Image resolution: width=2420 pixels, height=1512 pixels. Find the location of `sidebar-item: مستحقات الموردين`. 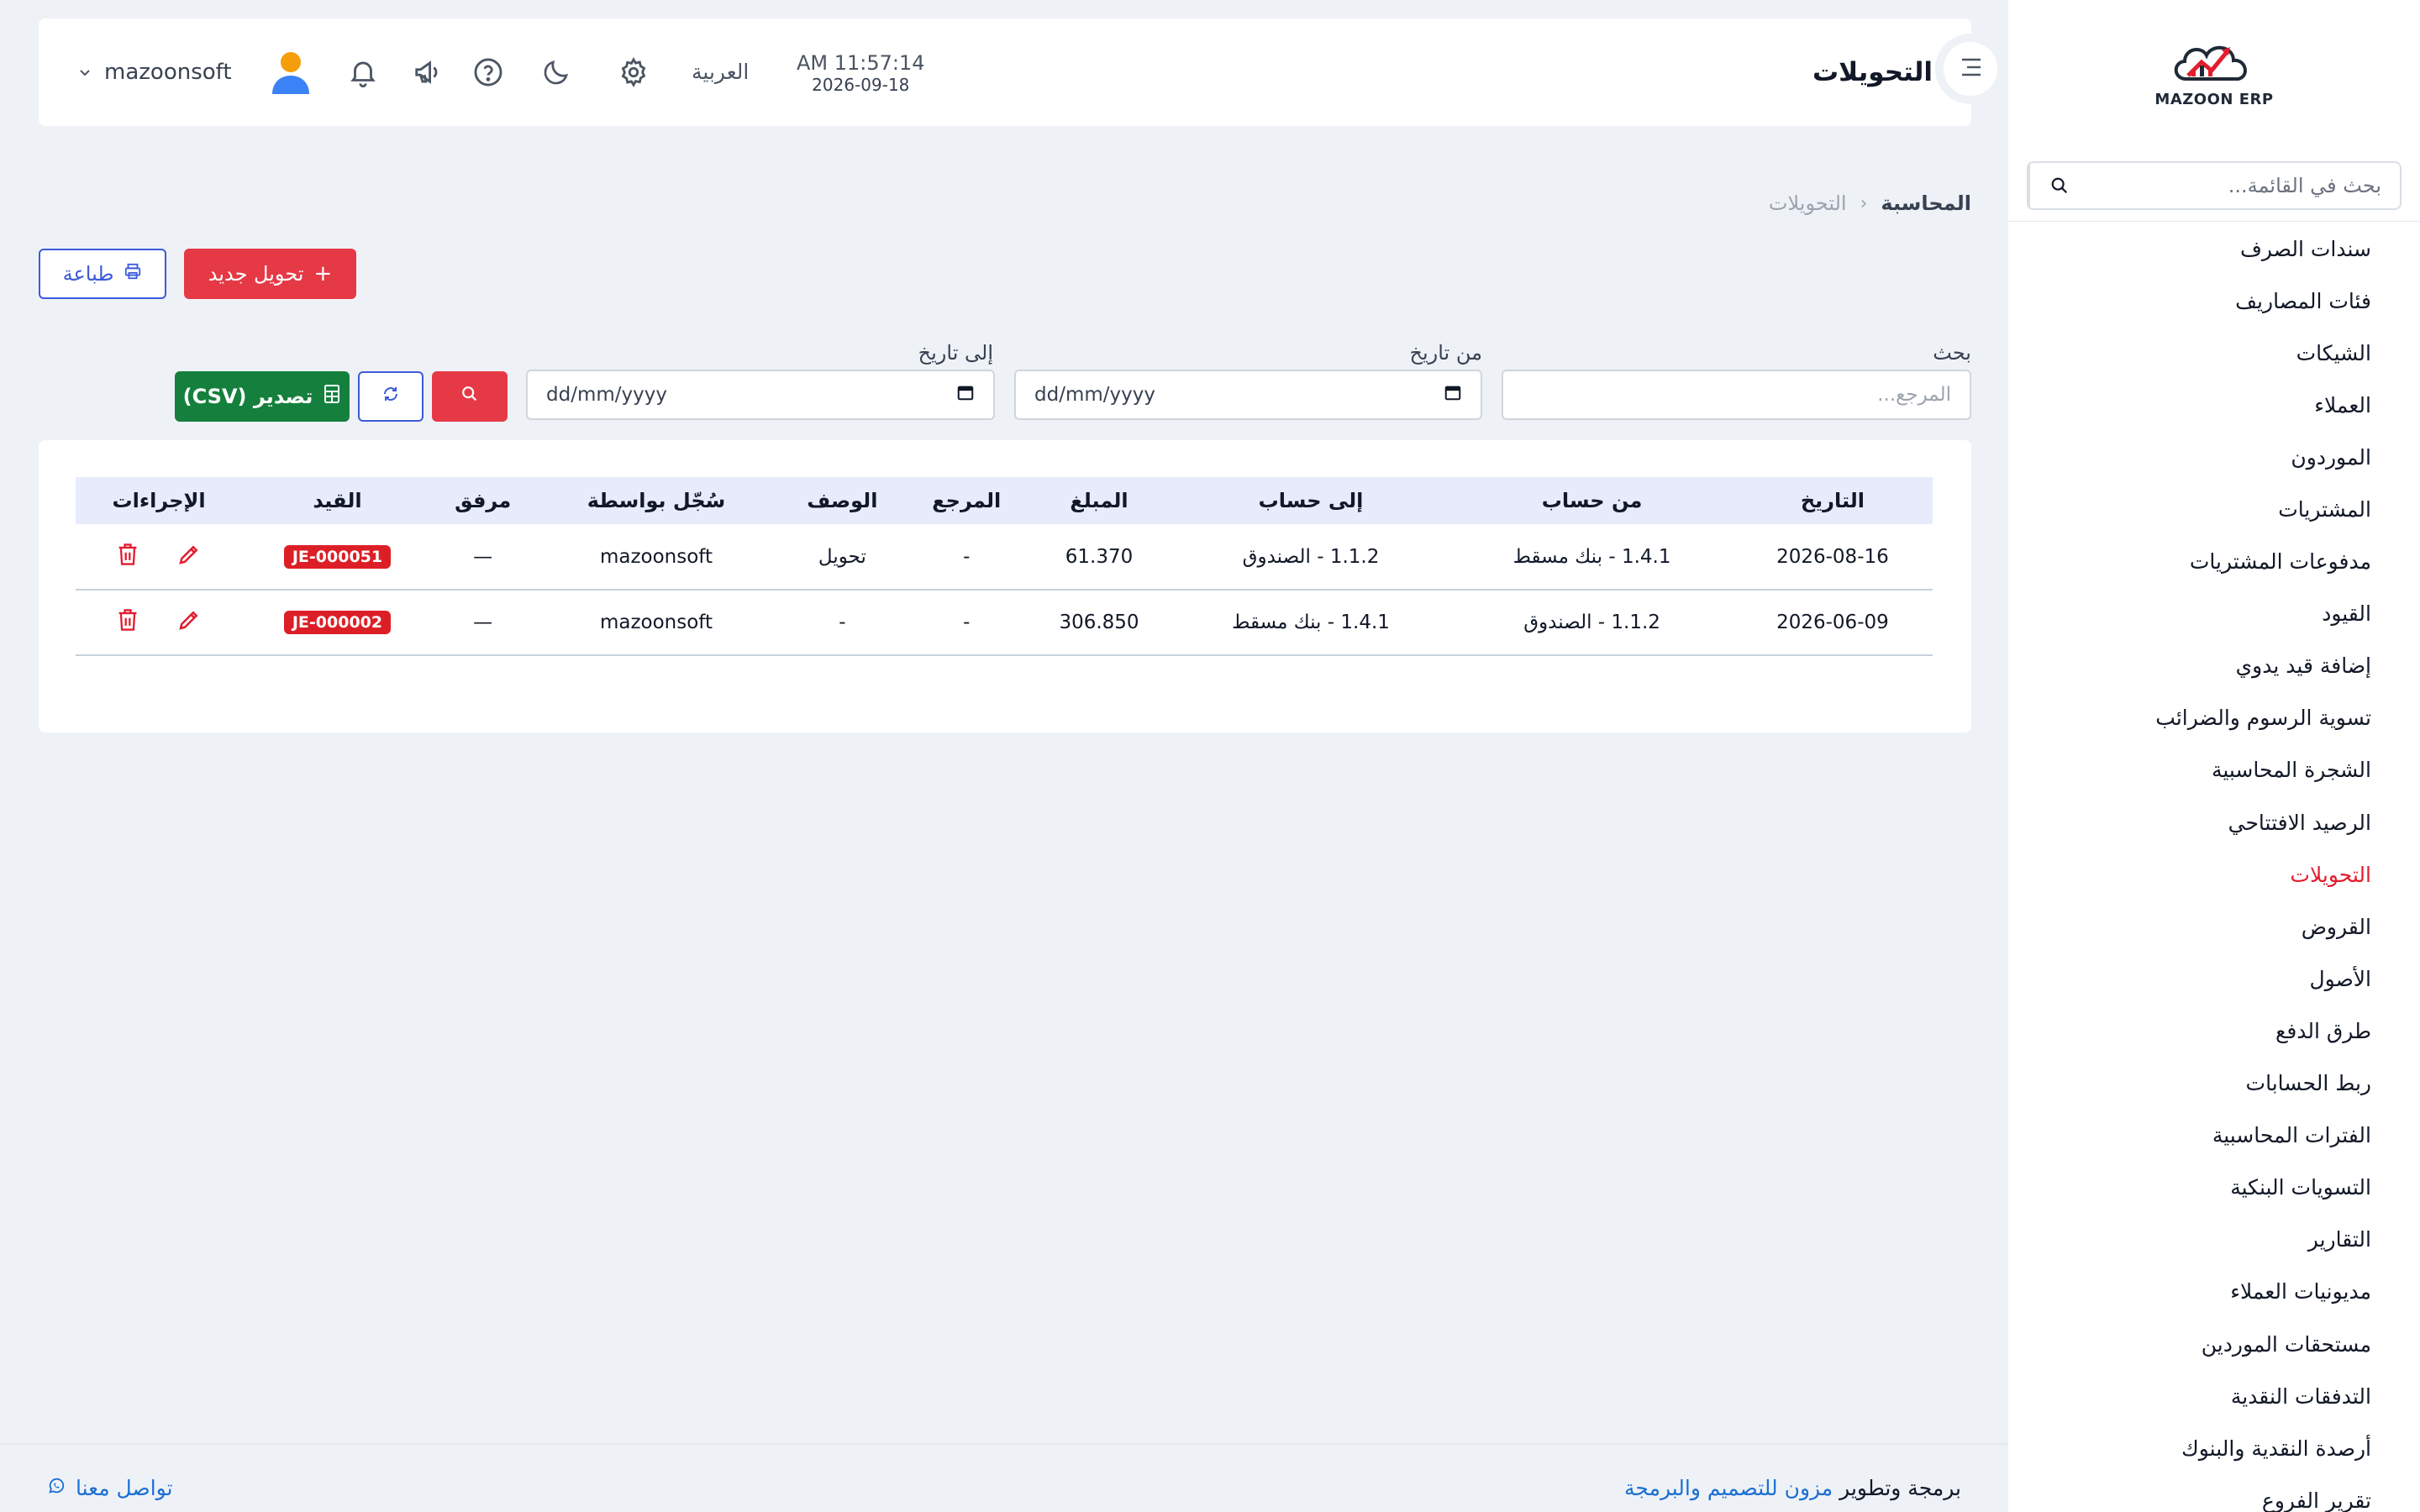

sidebar-item: مستحقات الموردين is located at coordinates (2214, 1344).